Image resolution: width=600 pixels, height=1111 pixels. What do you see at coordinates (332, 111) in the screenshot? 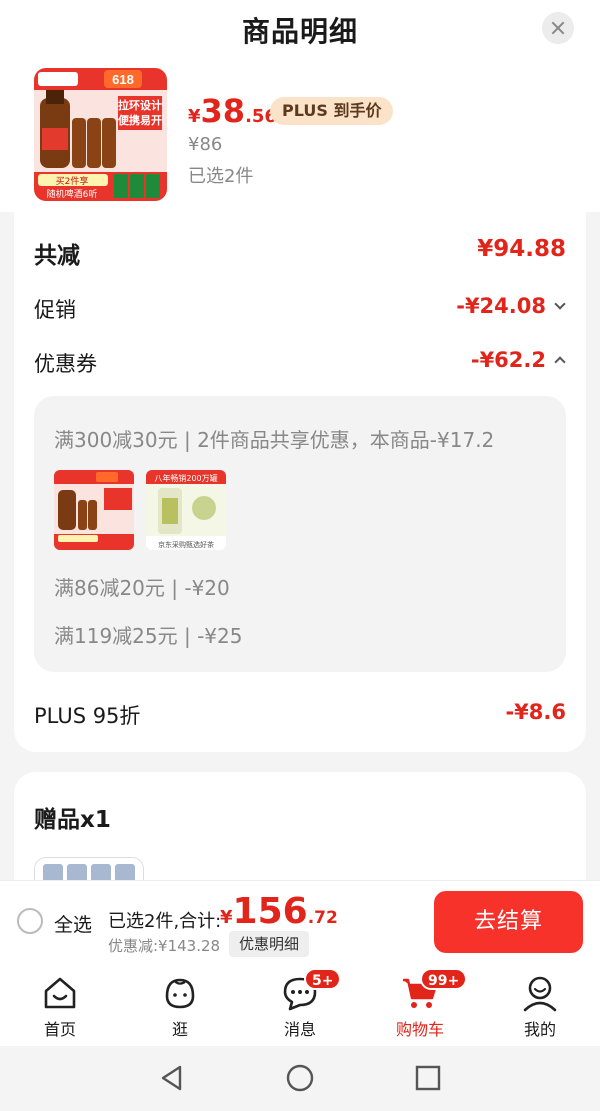
I see `plus-price-tag: PLUS 到手价` at bounding box center [332, 111].